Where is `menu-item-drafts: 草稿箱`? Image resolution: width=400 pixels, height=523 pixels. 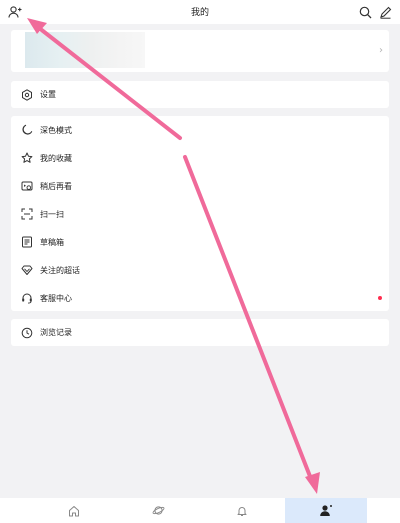 menu-item-drafts: 草稿箱 is located at coordinates (200, 242).